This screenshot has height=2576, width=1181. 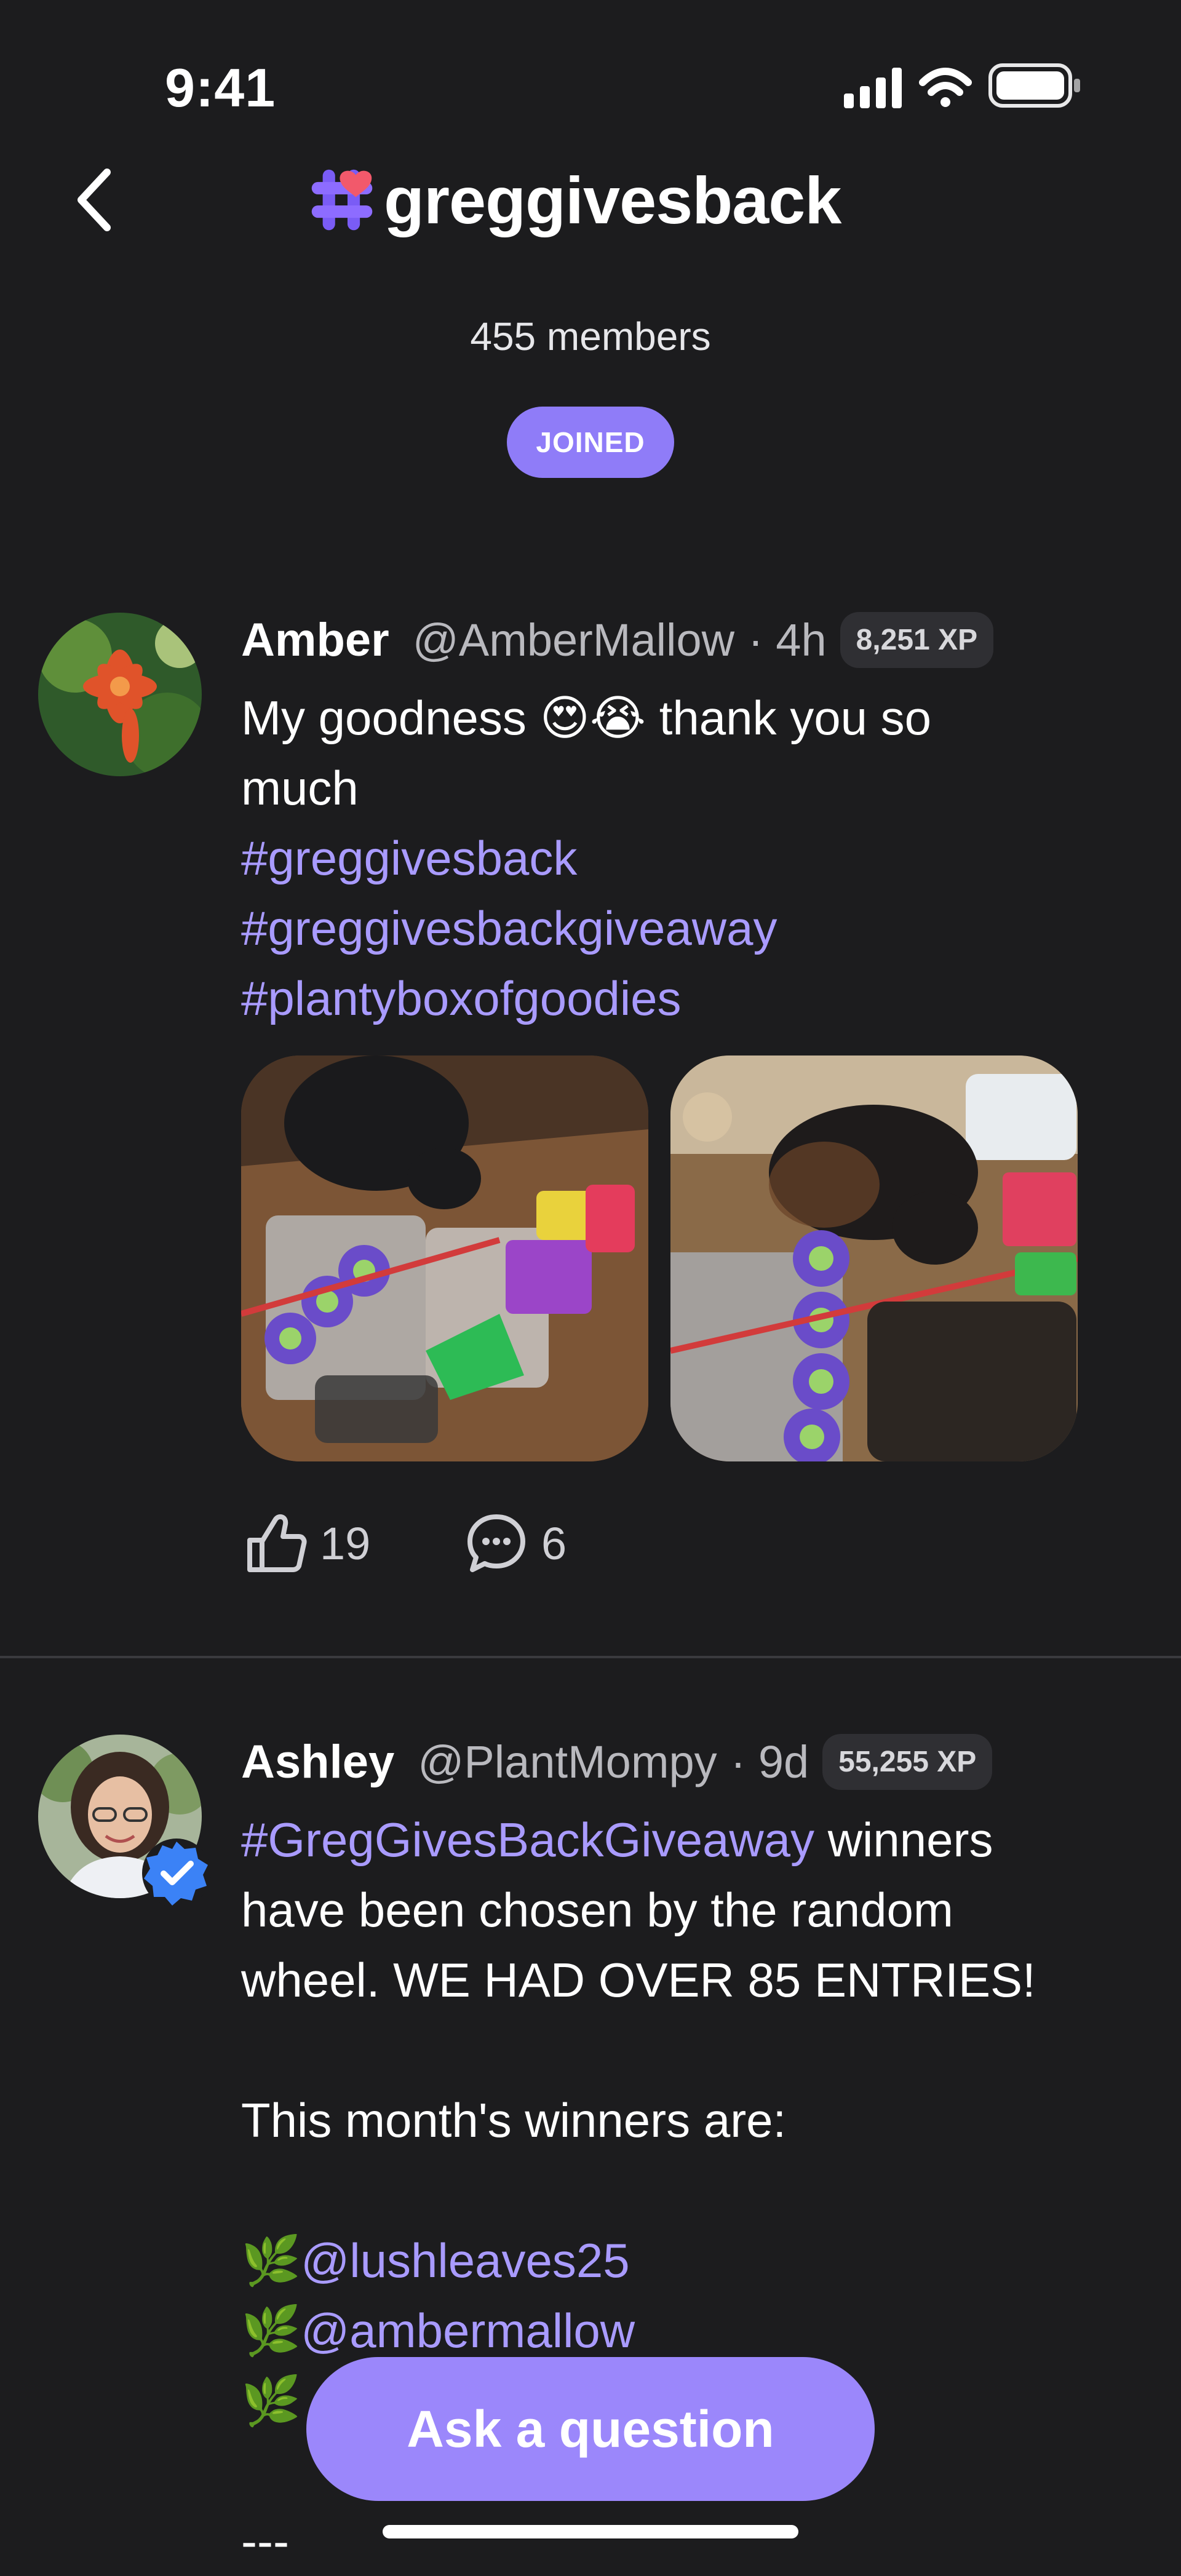 What do you see at coordinates (1034, 85) in the screenshot?
I see `battery-icon` at bounding box center [1034, 85].